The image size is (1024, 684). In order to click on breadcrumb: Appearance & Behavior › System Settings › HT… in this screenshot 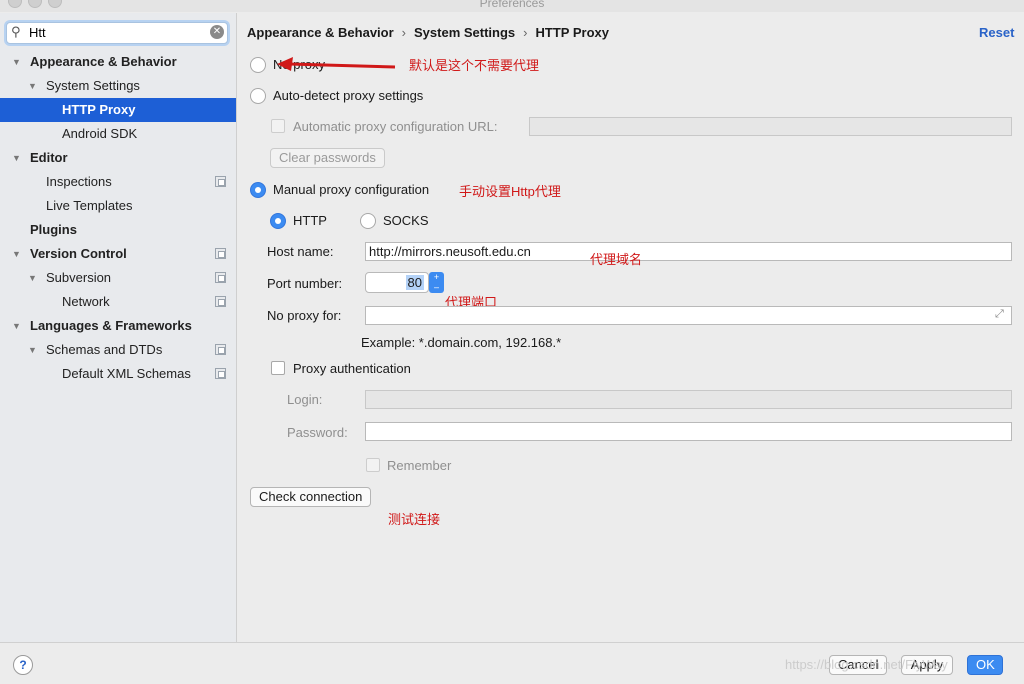, I will do `click(428, 34)`.